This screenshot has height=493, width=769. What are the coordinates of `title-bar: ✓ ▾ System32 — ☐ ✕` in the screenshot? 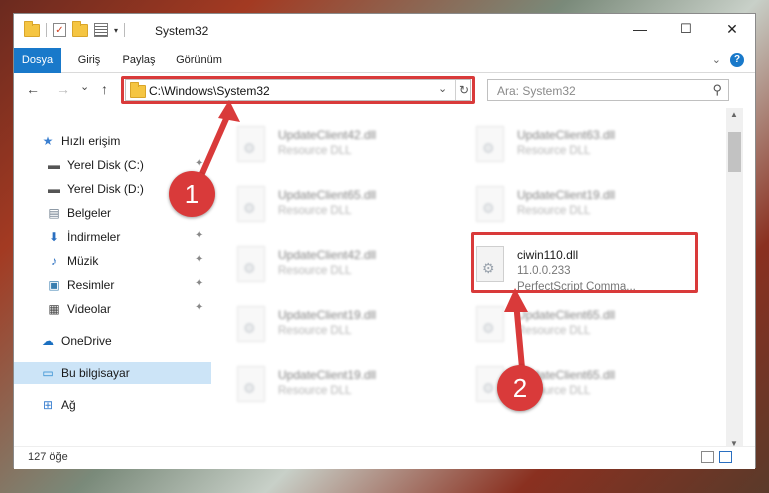 It's located at (384, 31).